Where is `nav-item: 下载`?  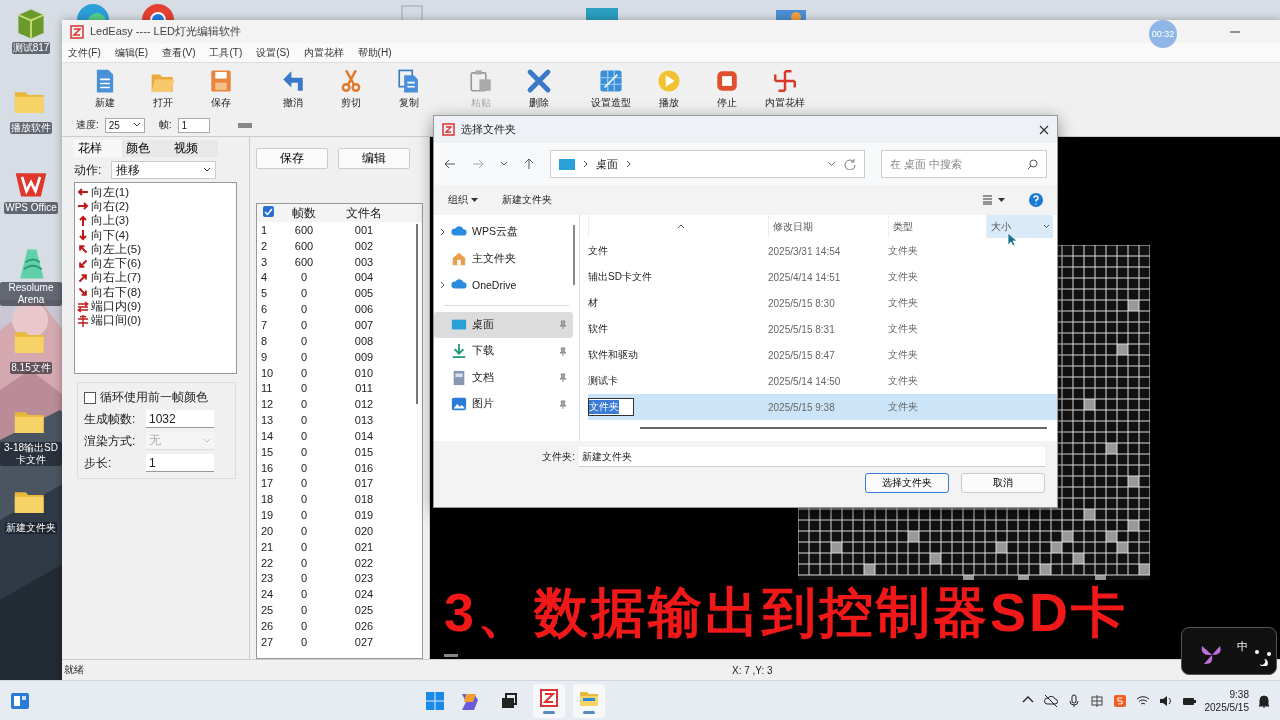
nav-item: 下载 is located at coordinates (503, 351).